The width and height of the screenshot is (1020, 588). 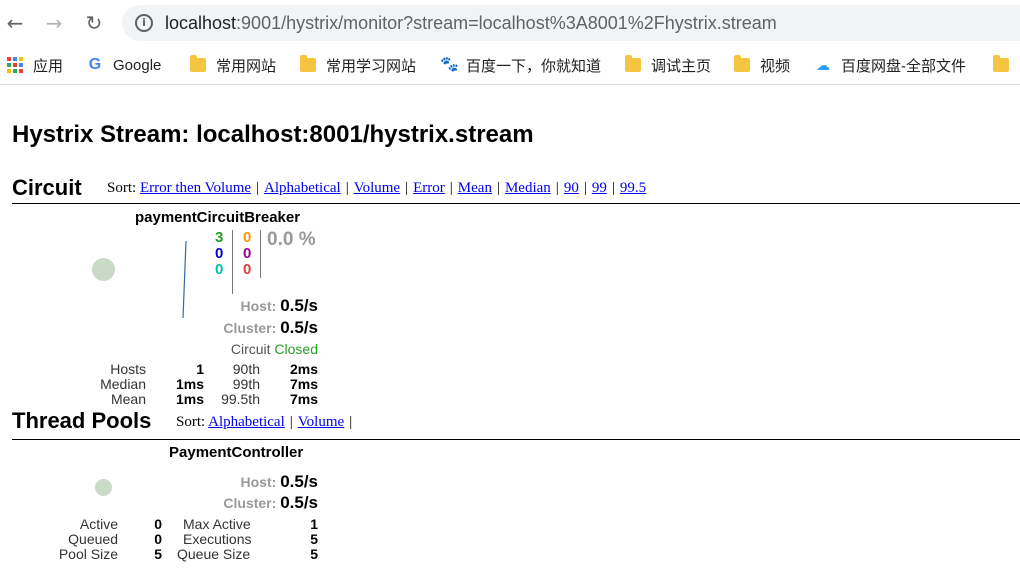 I want to click on sort-99-5: 99.5, so click(x=633, y=188).